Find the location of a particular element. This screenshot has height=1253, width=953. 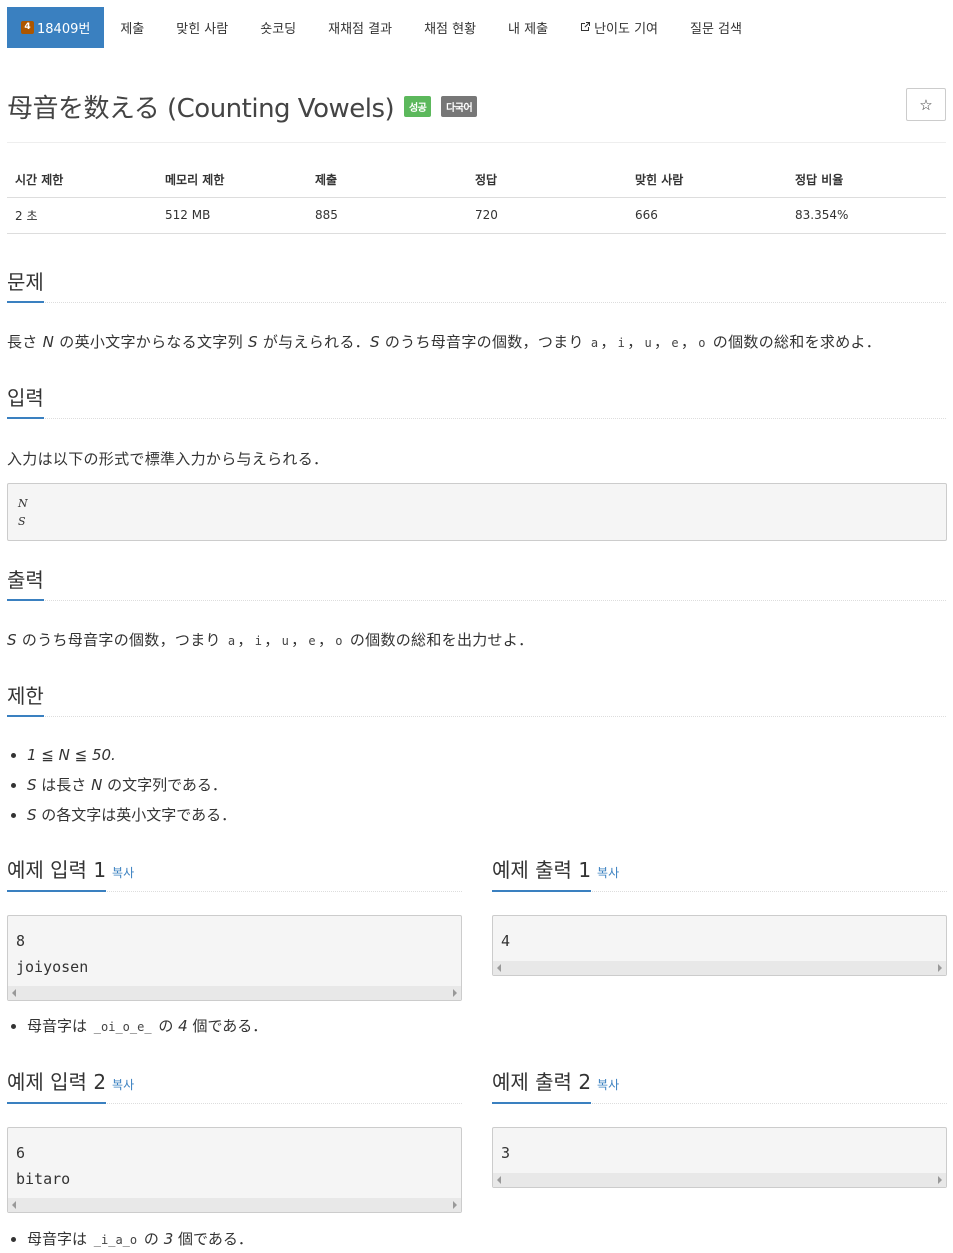

tab-difficulty-contribution: 난이도 기여 is located at coordinates (619, 27).